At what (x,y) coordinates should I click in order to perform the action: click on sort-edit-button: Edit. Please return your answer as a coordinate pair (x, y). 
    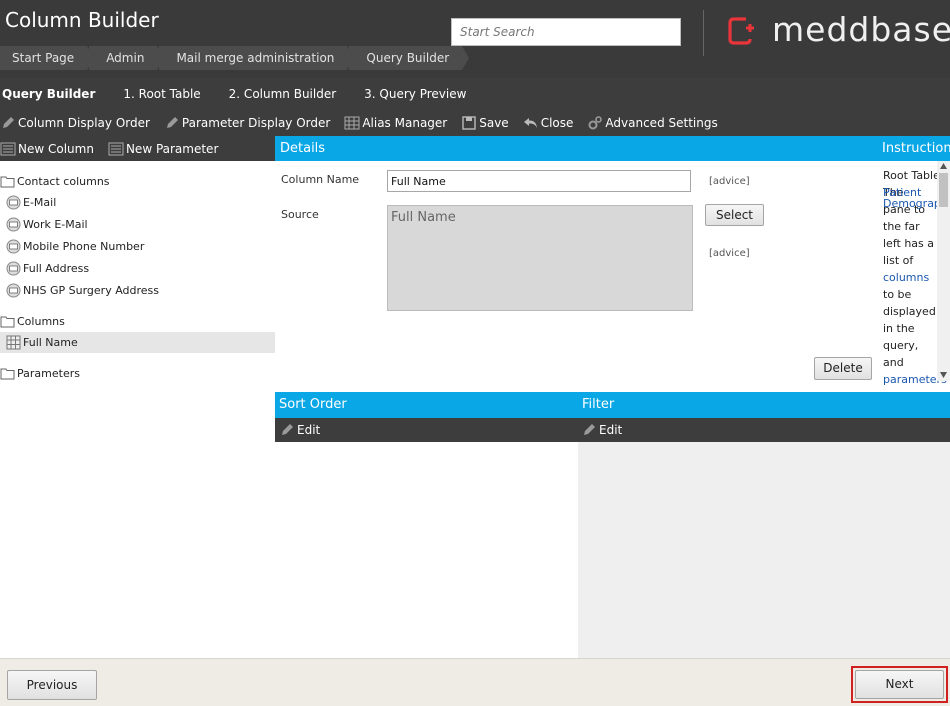
    Looking at the image, I should click on (299, 430).